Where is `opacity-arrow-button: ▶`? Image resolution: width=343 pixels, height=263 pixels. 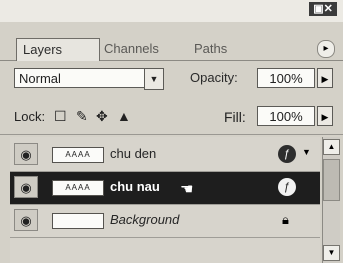
opacity-arrow-button: ▶ is located at coordinates (325, 78).